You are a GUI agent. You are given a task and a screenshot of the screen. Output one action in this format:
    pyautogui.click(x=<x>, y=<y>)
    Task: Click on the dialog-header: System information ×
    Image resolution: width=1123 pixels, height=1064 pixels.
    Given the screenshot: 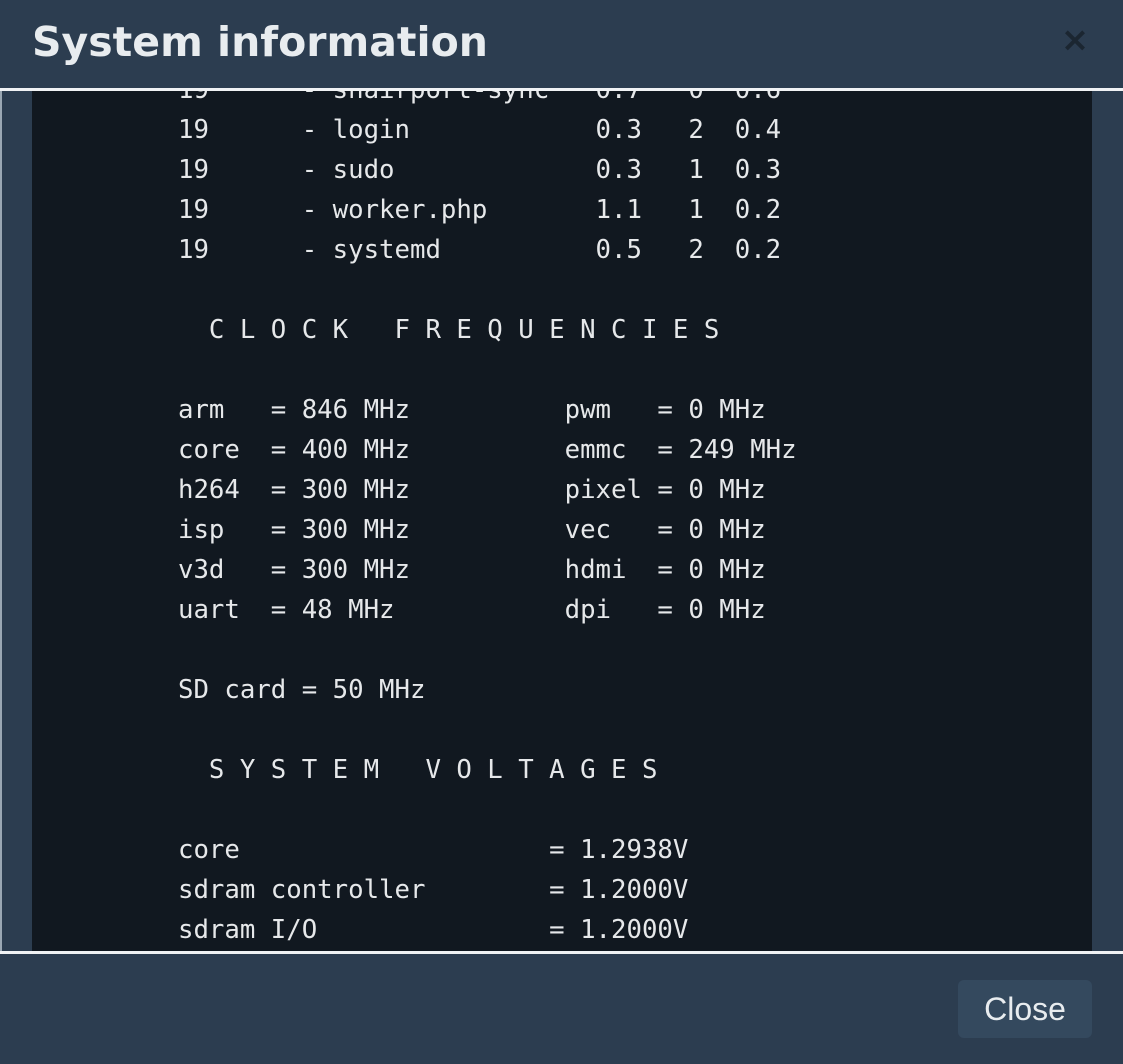 What is the action you would take?
    pyautogui.click(x=561, y=44)
    